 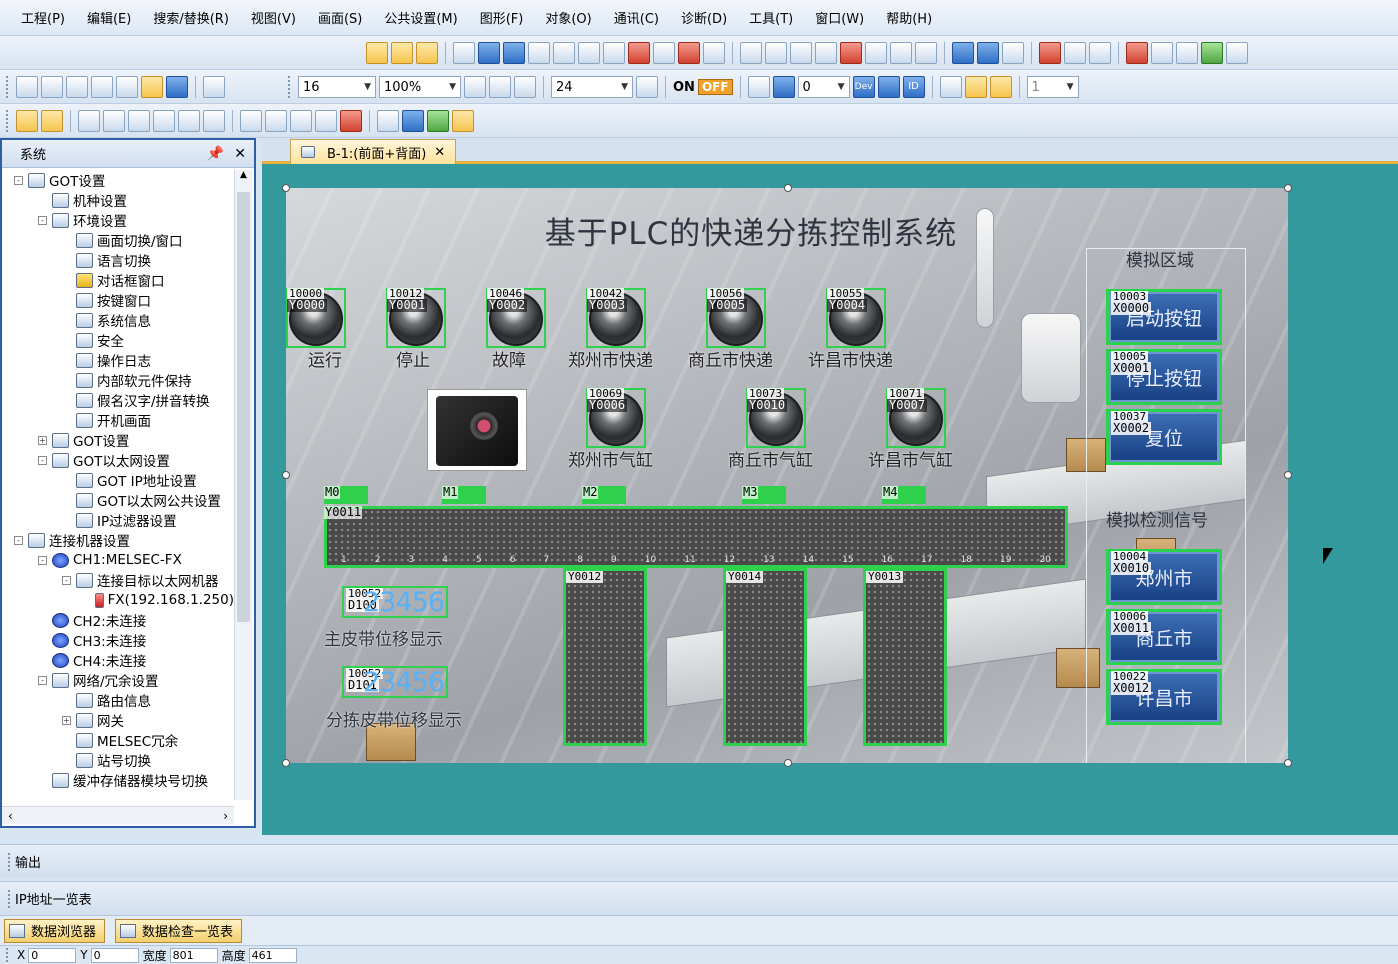 I want to click on tree-item: 画面切换/窗口, so click(x=118, y=240).